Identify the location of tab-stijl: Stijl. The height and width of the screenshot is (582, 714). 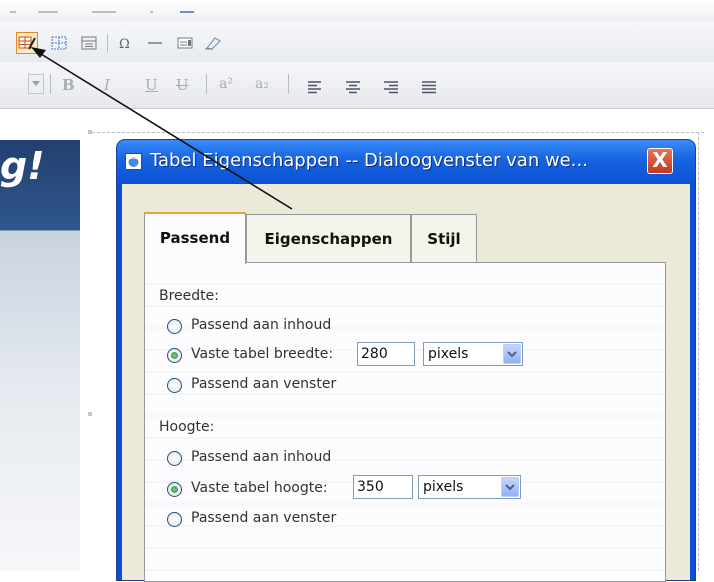
(444, 239).